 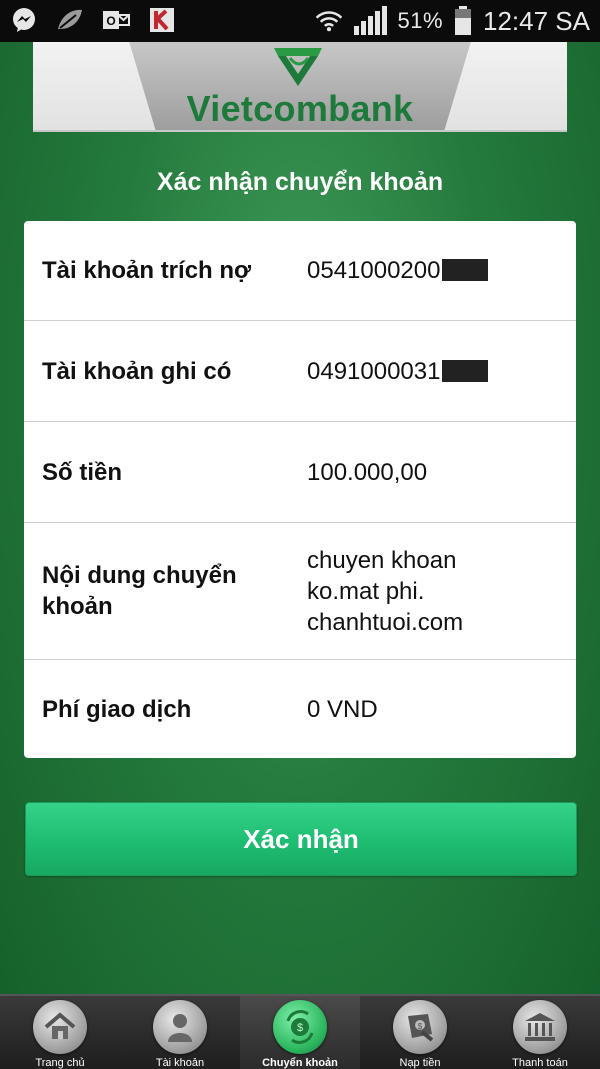 What do you see at coordinates (540, 1063) in the screenshot?
I see `nav-label: Thanh toán` at bounding box center [540, 1063].